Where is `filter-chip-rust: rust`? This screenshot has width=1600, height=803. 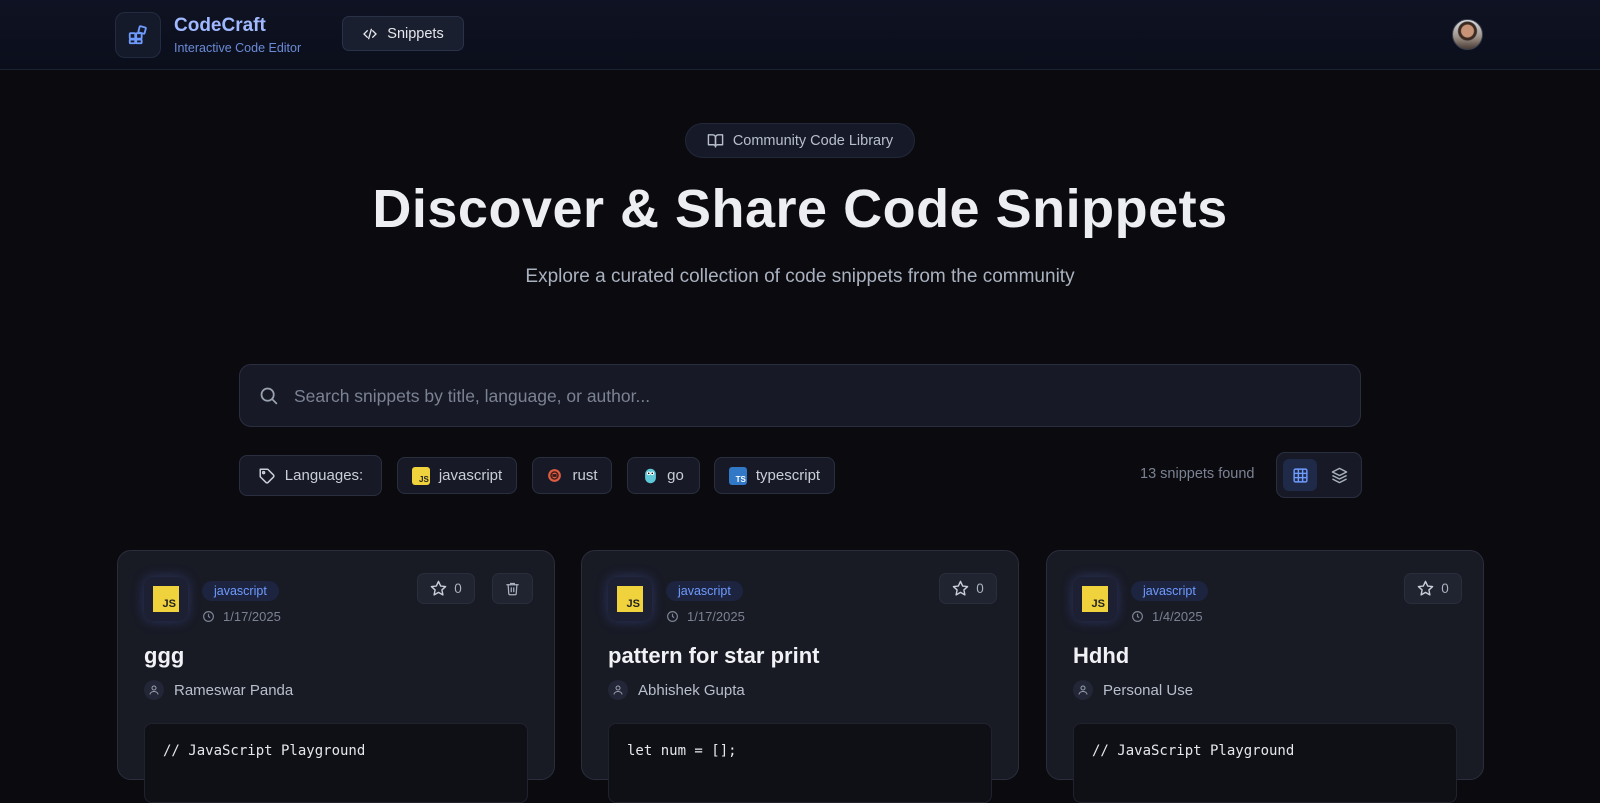
filter-chip-rust: rust is located at coordinates (572, 475).